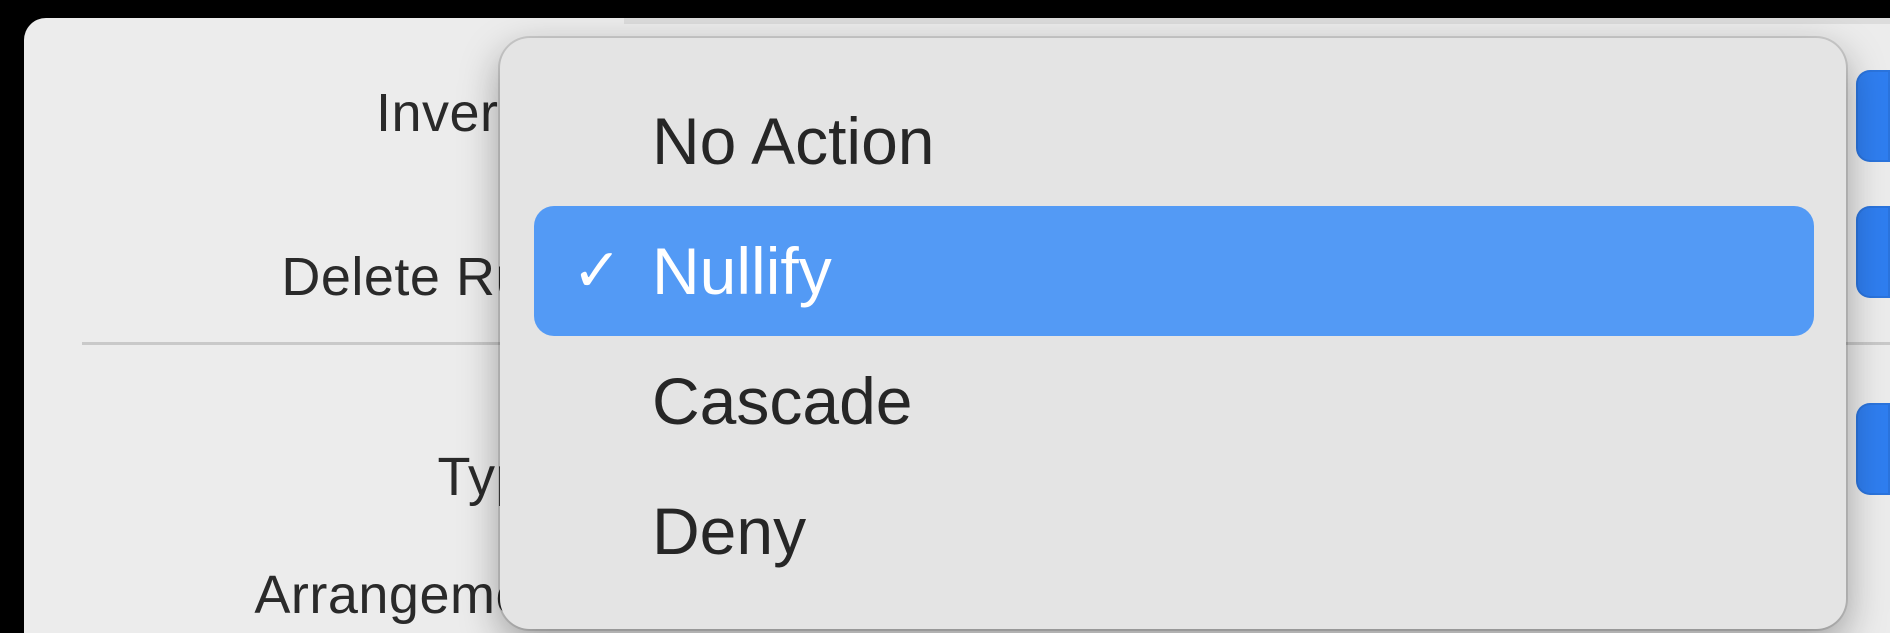  Describe the element at coordinates (403, 277) in the screenshot. I see `delete-rule-label: Delete Ru` at that location.